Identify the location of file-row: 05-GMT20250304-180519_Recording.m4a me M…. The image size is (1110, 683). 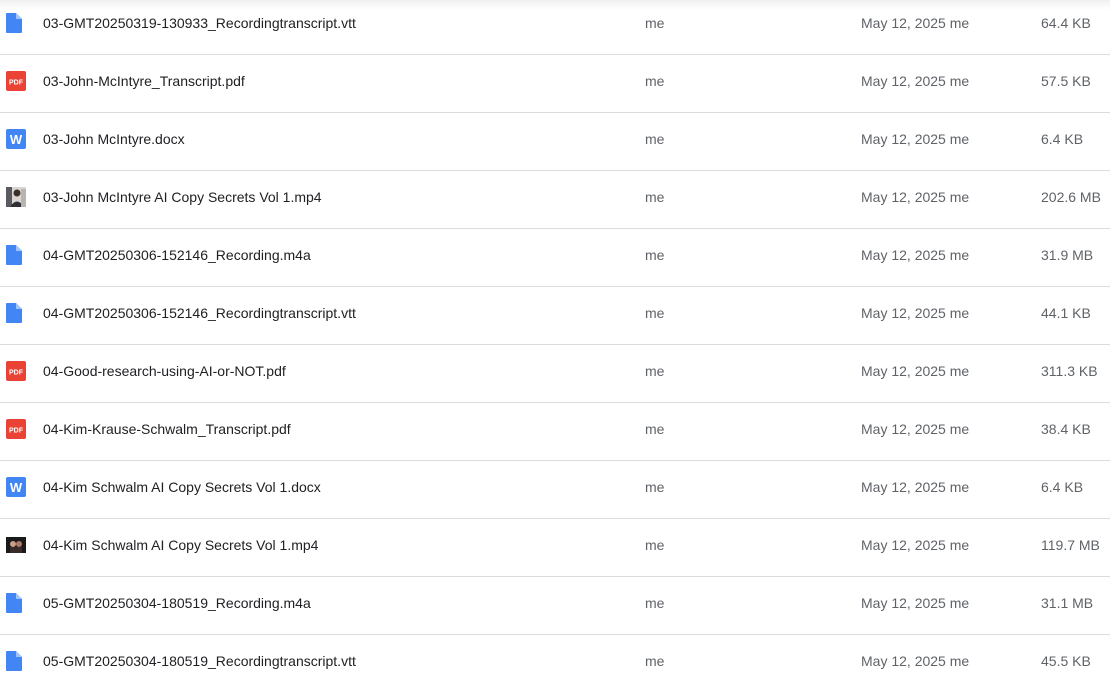
(555, 606).